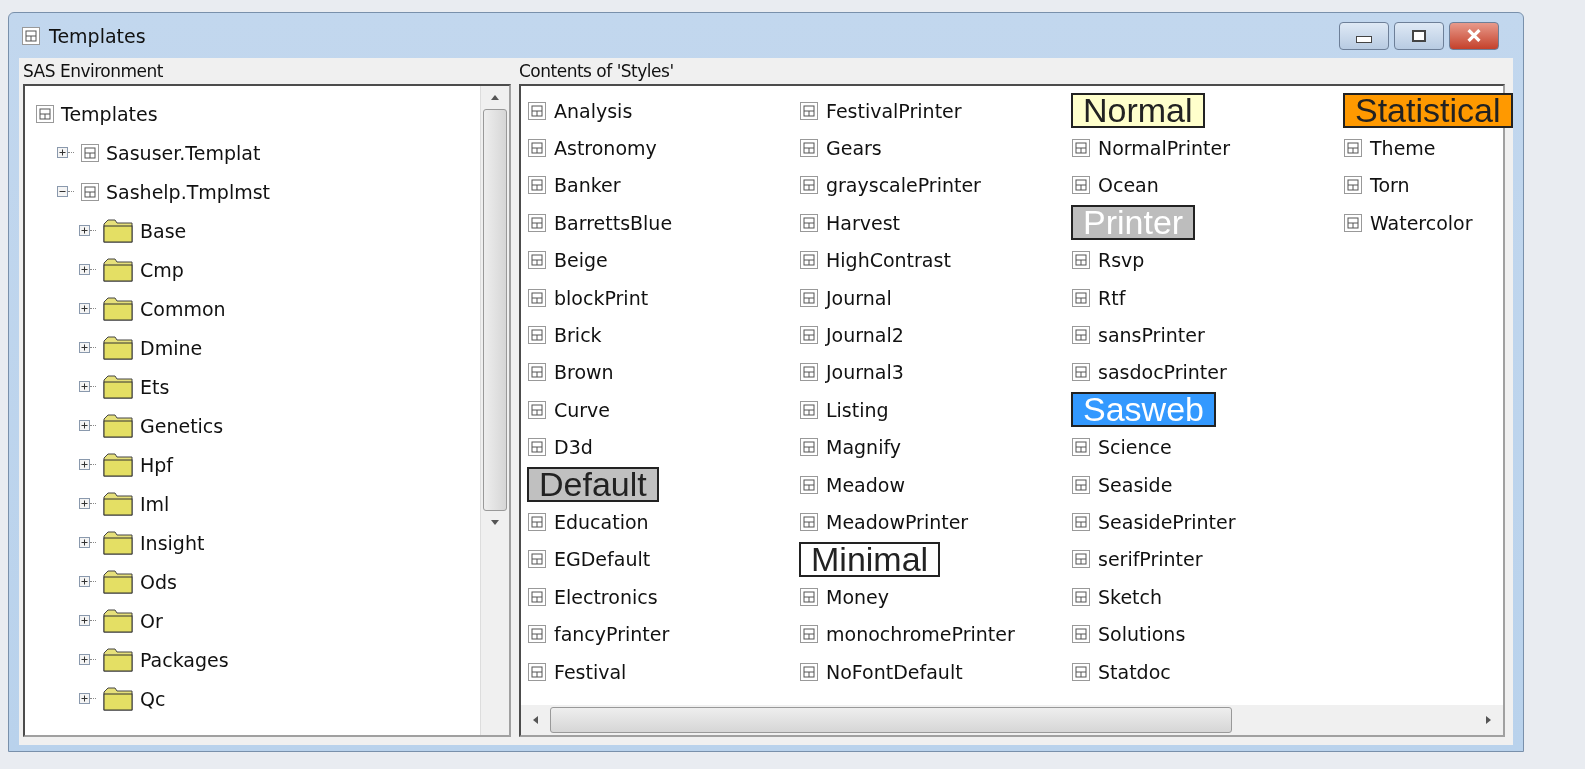 This screenshot has width=1585, height=769. I want to click on list-item: Festival, so click(590, 671).